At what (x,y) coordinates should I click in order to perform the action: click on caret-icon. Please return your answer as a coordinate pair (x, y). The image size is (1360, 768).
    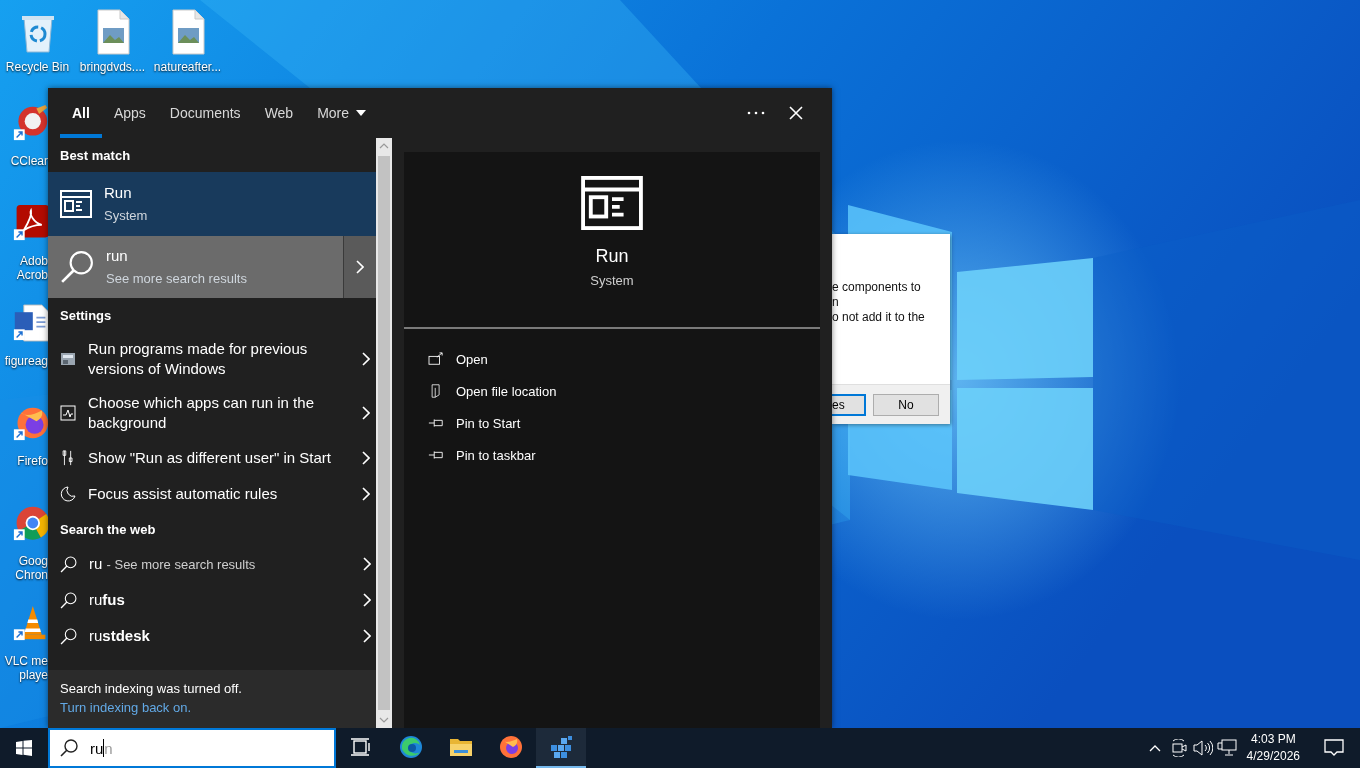
    Looking at the image, I should click on (361, 113).